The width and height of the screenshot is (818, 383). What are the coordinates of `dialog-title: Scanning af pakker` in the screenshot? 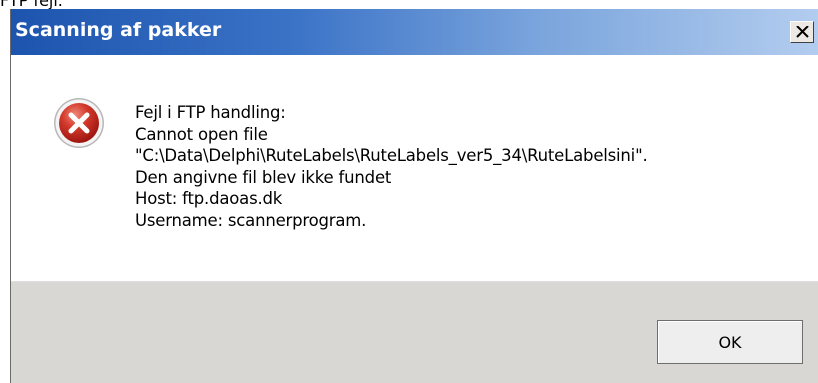 It's located at (118, 30).